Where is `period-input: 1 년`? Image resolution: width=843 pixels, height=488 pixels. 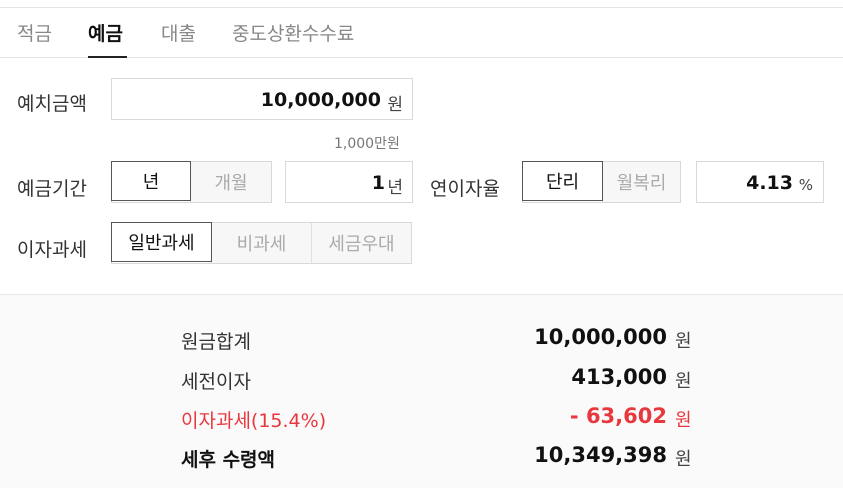
period-input: 1 년 is located at coordinates (349, 182).